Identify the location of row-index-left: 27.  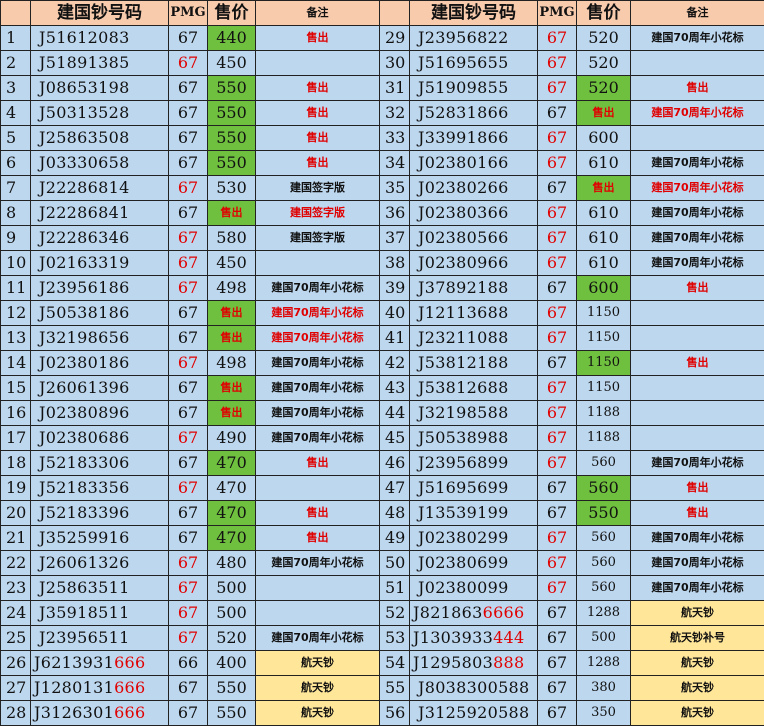
(15, 688).